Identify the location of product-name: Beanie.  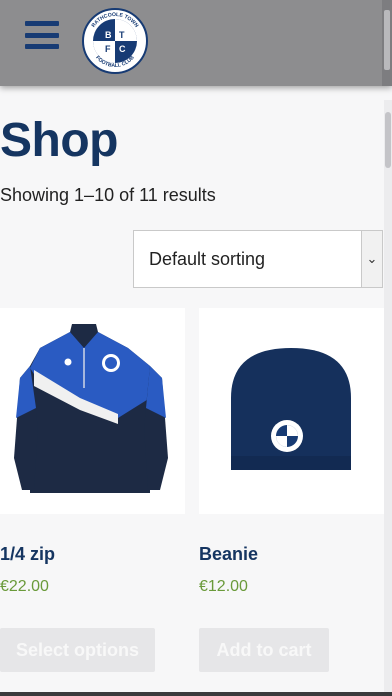
(228, 554).